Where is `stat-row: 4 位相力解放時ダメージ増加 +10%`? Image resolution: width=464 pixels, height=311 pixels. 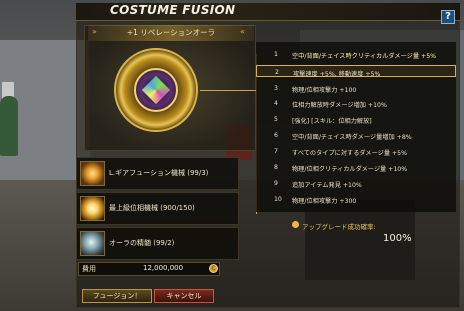
stat-row: 4 位相力解放時ダメージ増加 +10% is located at coordinates (356, 103).